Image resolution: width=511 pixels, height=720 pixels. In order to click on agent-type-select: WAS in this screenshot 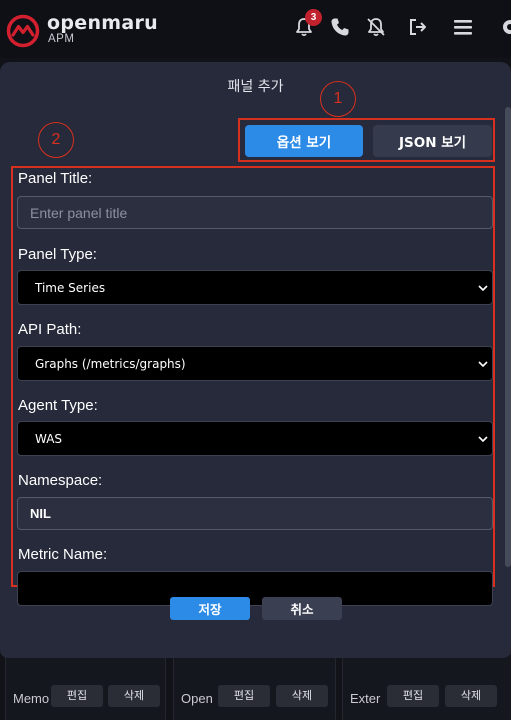, I will do `click(255, 438)`.